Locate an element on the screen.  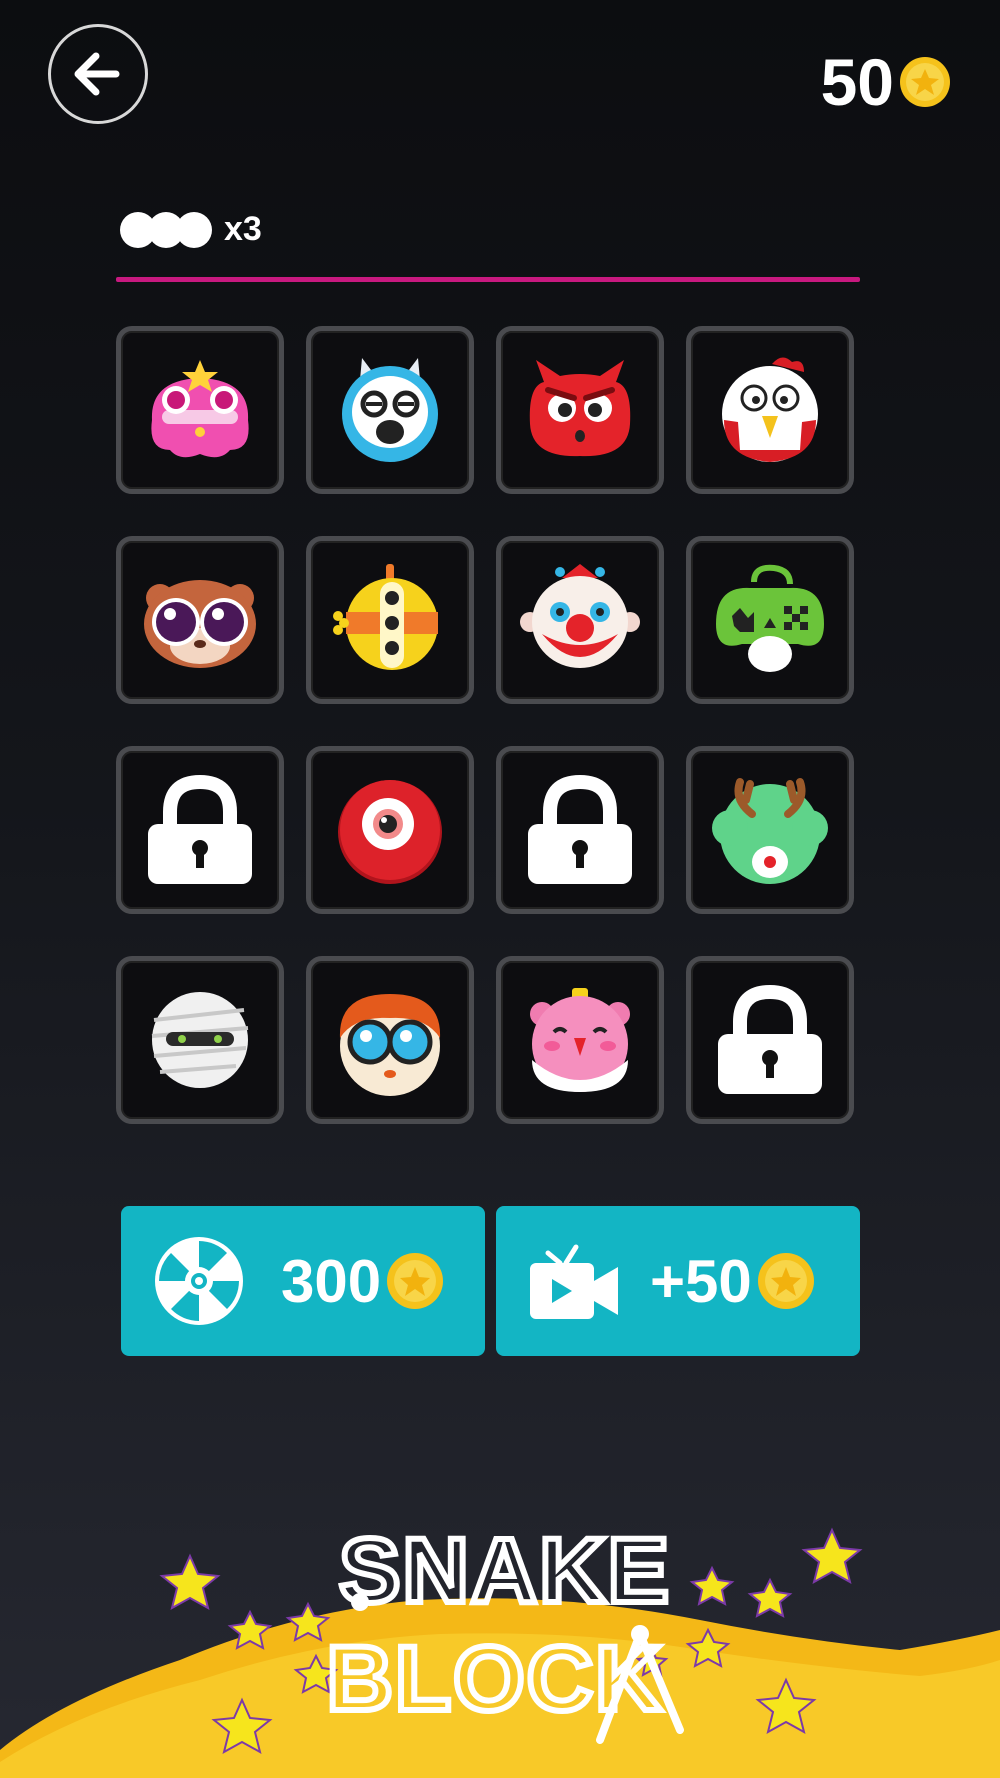
divider is located at coordinates (488, 279).